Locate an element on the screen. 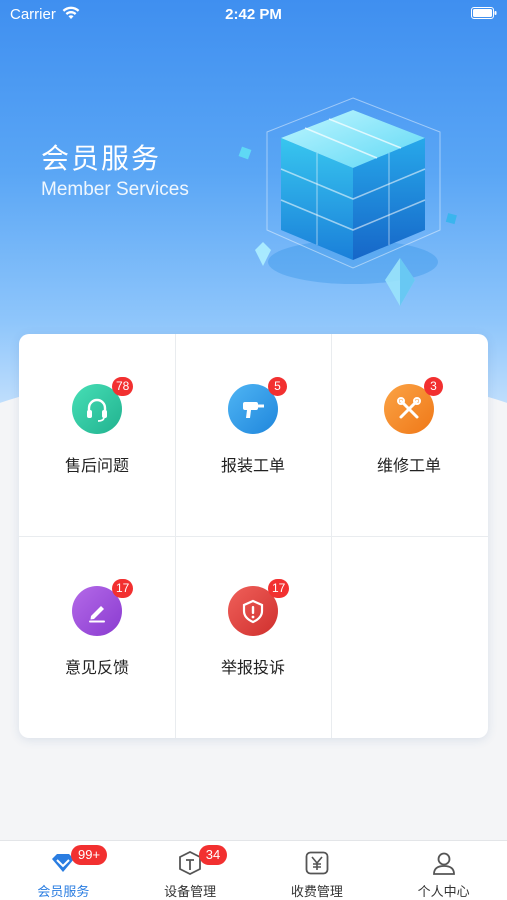 This screenshot has width=507, height=900. tab-label: 会员服务 is located at coordinates (63, 892).